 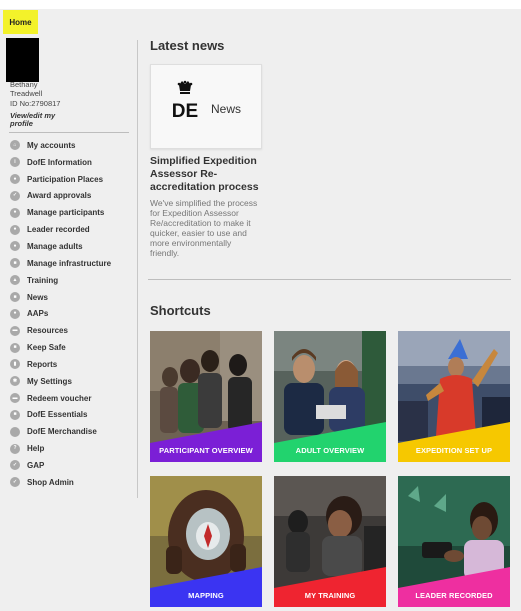 I want to click on gap-icon: ✓, so click(x=15, y=465).